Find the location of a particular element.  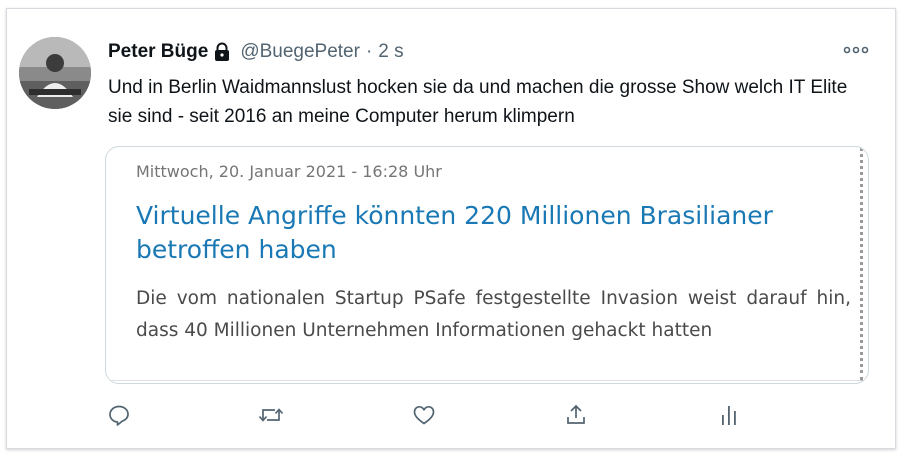

card-date: Mittwoch, 20. Januar 2021 - 16:28 Uhr is located at coordinates (289, 171).